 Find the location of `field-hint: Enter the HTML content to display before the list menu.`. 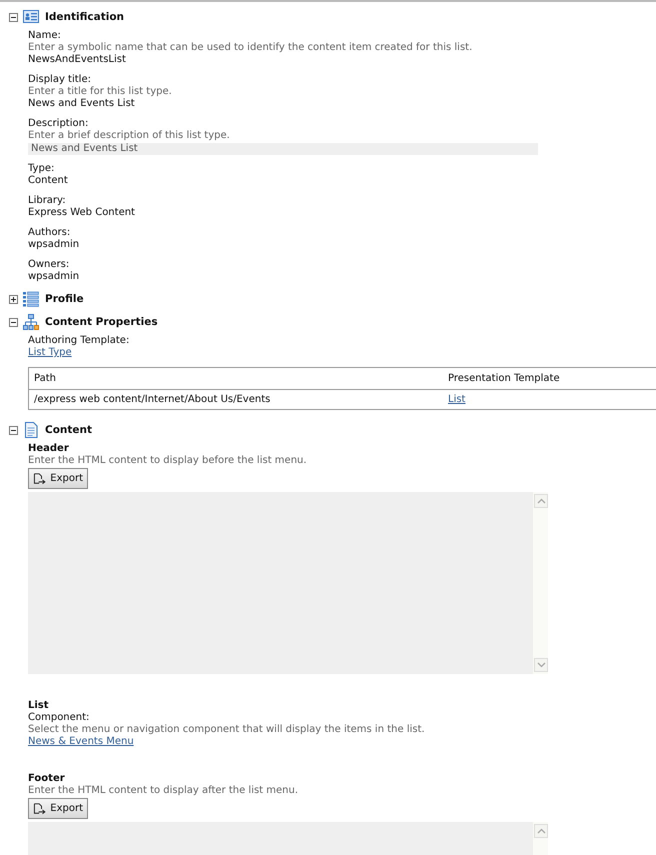

field-hint: Enter the HTML content to display before the list menu. is located at coordinates (168, 461).